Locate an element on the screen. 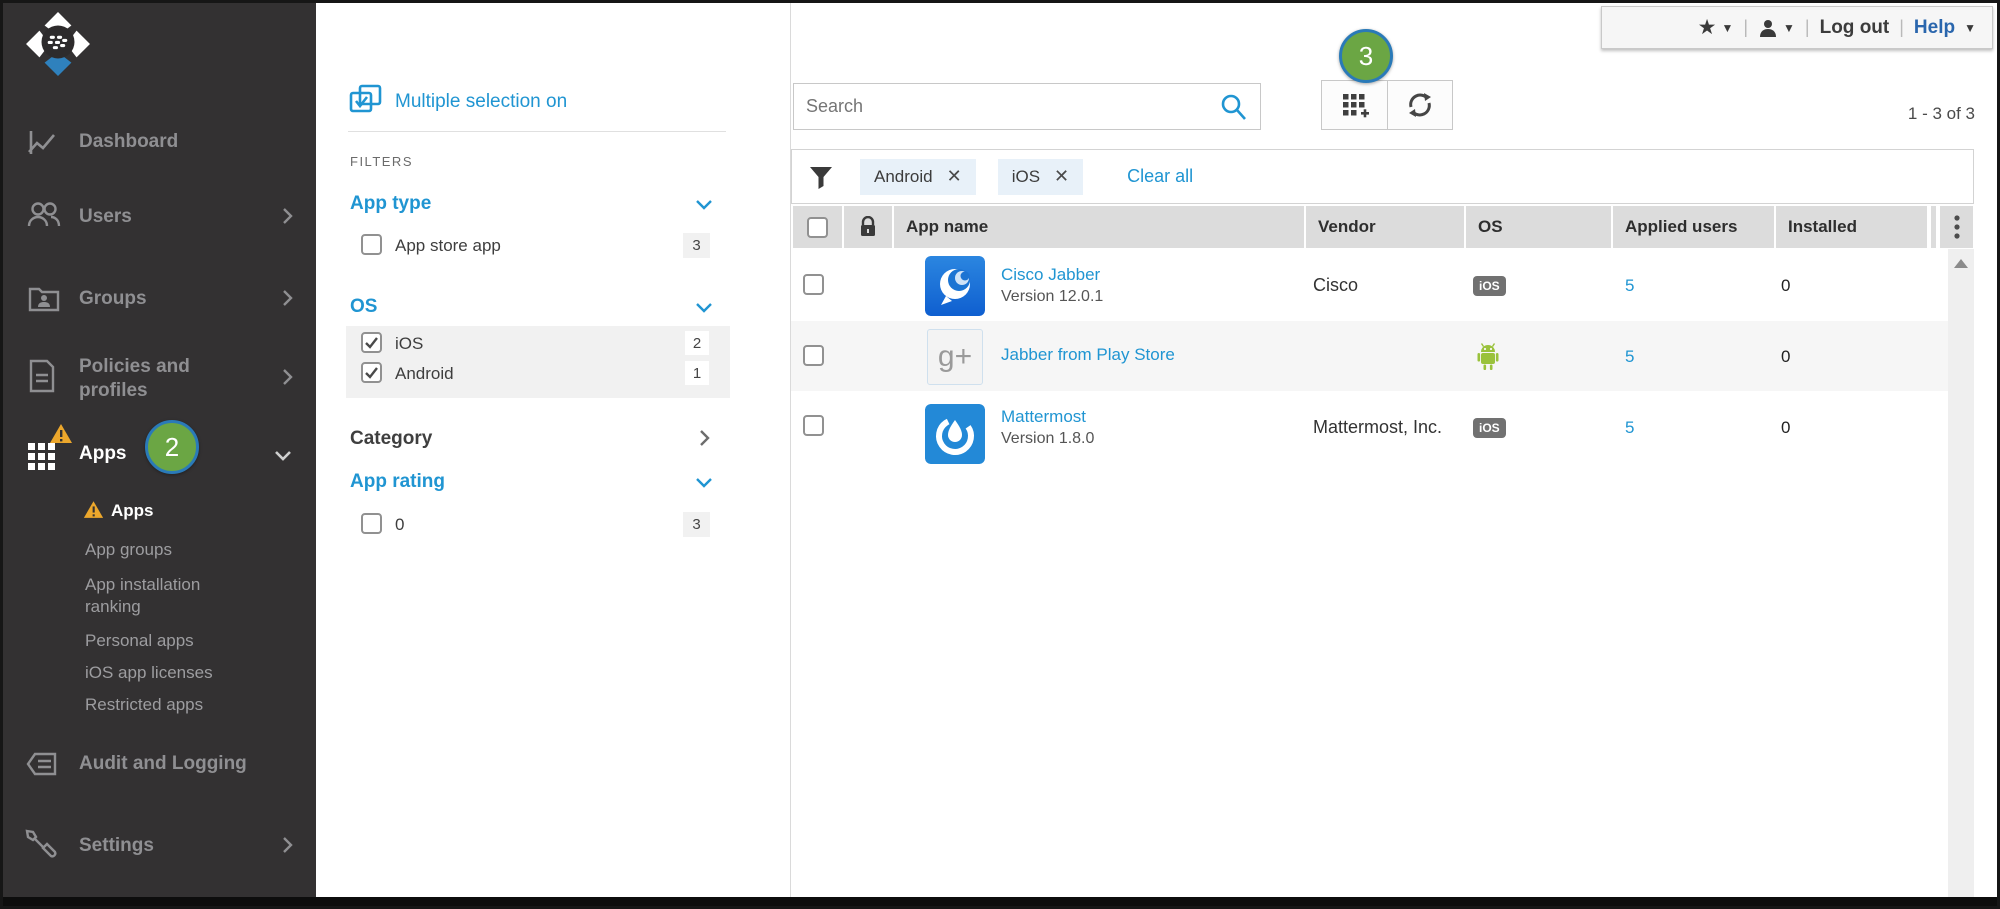  kebab-menu-icon is located at coordinates (1956, 227).